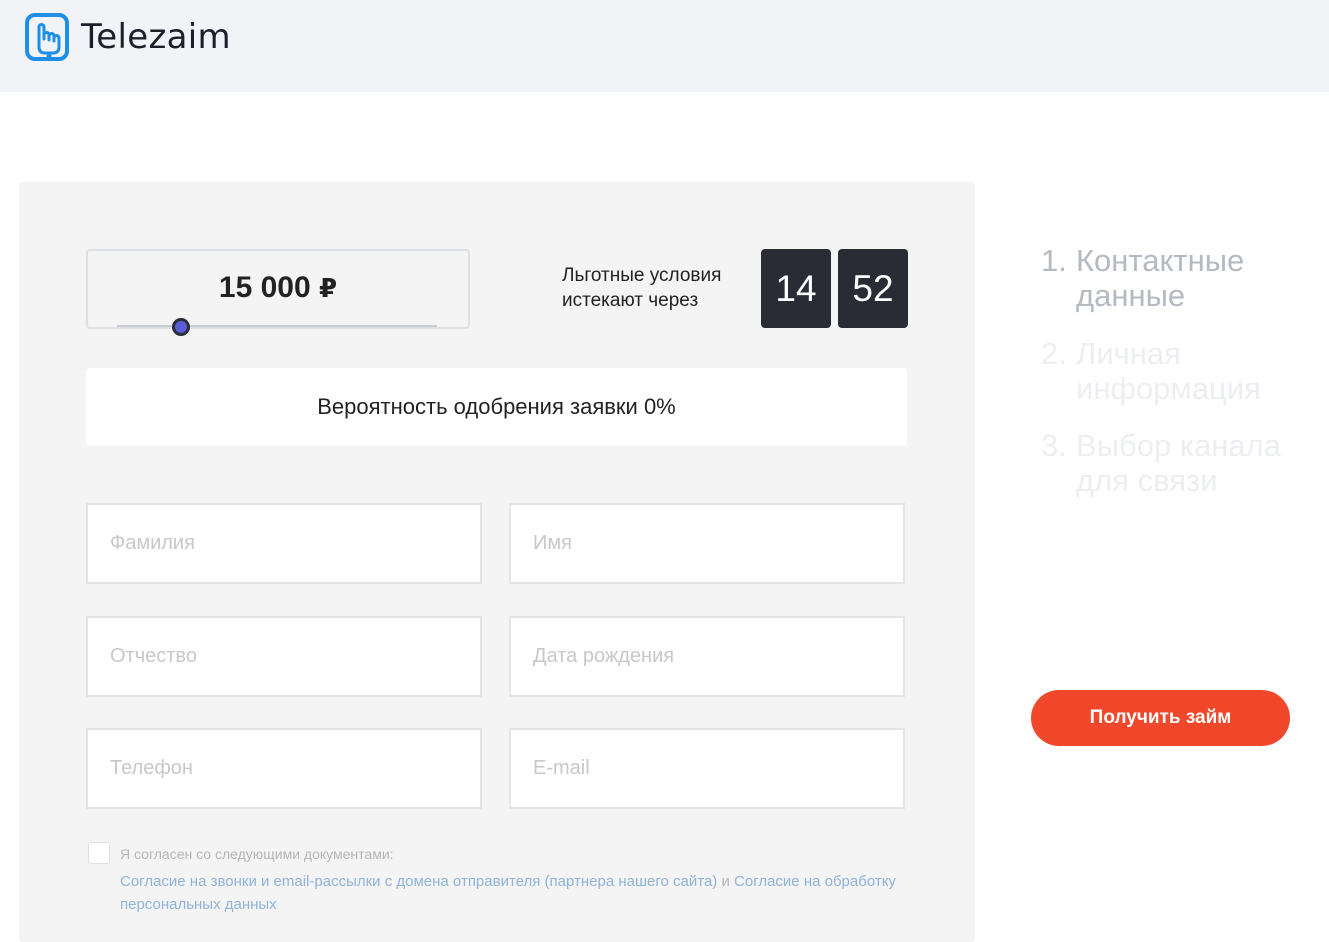  What do you see at coordinates (1054, 353) in the screenshot?
I see `step-number: 2.` at bounding box center [1054, 353].